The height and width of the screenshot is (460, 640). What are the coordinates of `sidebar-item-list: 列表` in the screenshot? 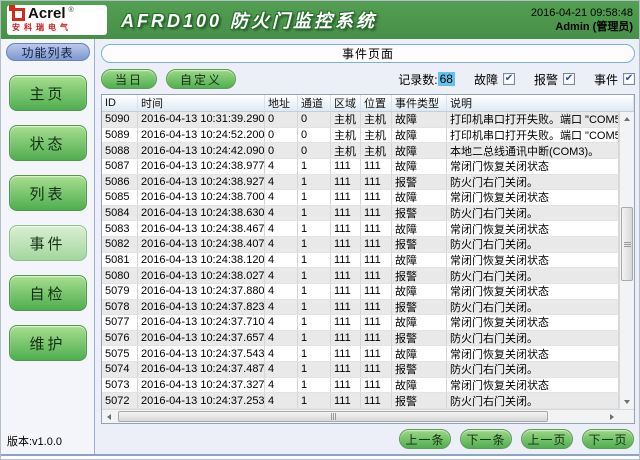 It's located at (47, 193).